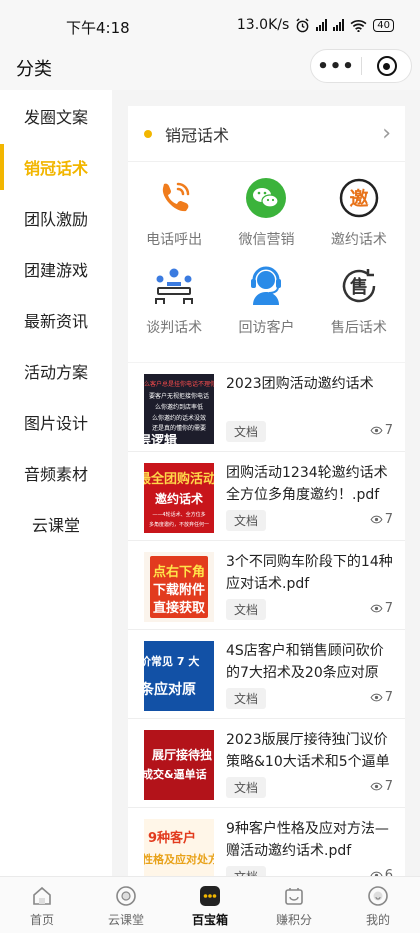 Image resolution: width=420 pixels, height=933 pixels. I want to click on points-icon, so click(294, 896).